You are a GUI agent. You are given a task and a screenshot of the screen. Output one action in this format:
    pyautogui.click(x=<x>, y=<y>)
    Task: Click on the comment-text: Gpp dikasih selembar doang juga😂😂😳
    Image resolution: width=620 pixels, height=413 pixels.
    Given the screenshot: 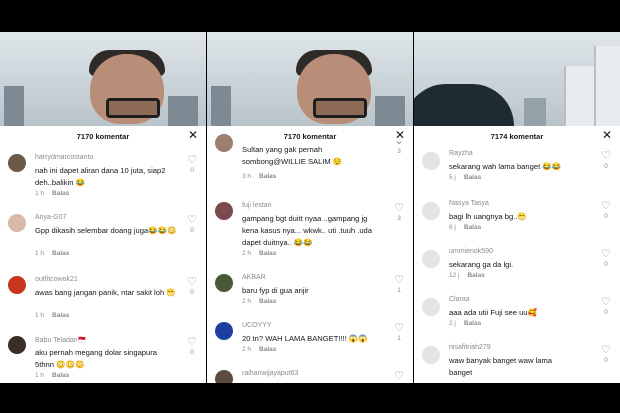 What is the action you would take?
    pyautogui.click(x=106, y=230)
    